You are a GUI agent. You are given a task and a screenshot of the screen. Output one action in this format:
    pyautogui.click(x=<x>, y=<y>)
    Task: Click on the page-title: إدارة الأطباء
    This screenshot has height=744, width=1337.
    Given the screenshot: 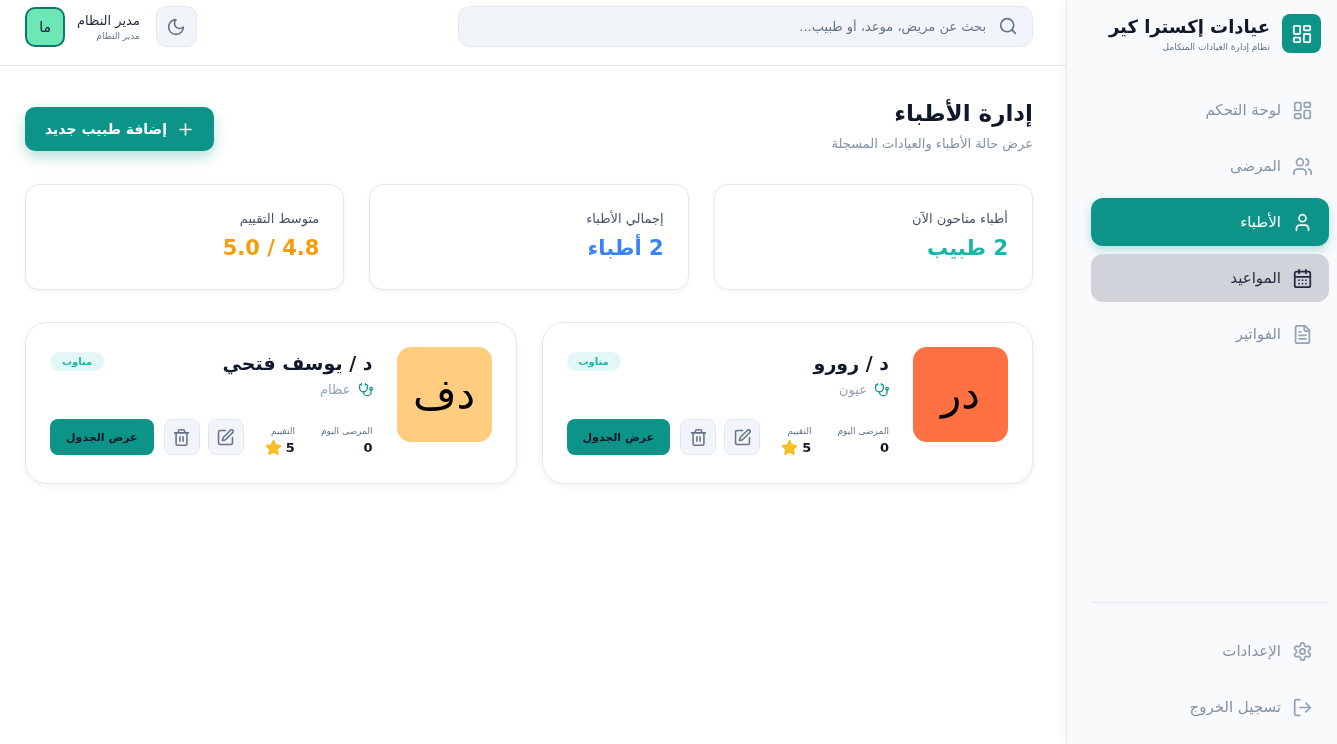 What is the action you would take?
    pyautogui.click(x=963, y=113)
    